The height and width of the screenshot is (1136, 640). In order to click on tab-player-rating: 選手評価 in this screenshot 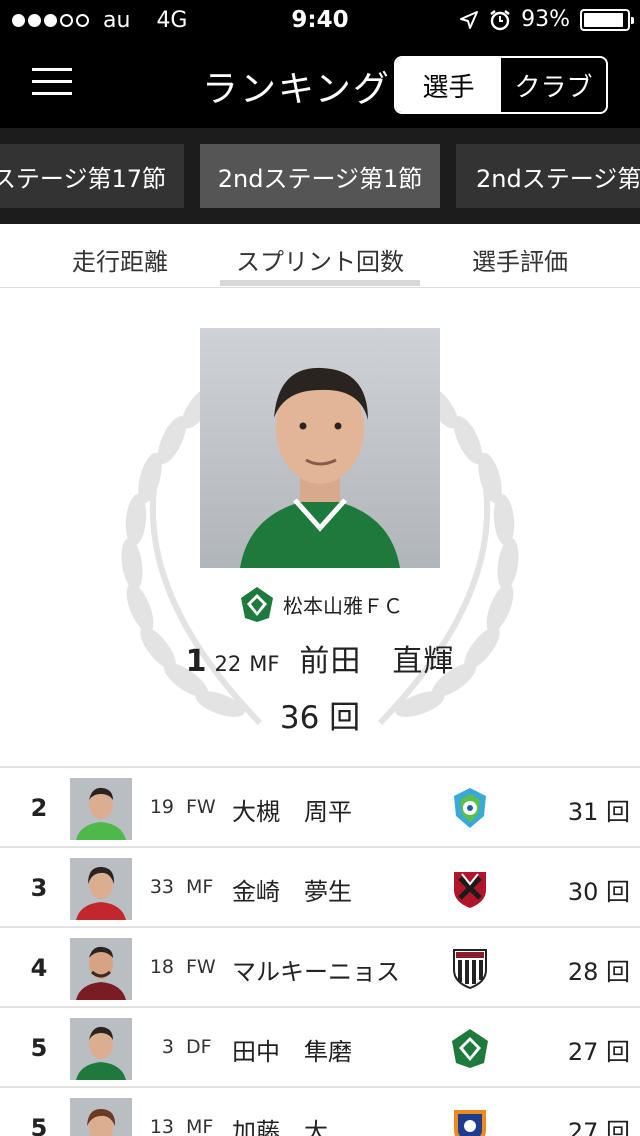, I will do `click(520, 259)`.